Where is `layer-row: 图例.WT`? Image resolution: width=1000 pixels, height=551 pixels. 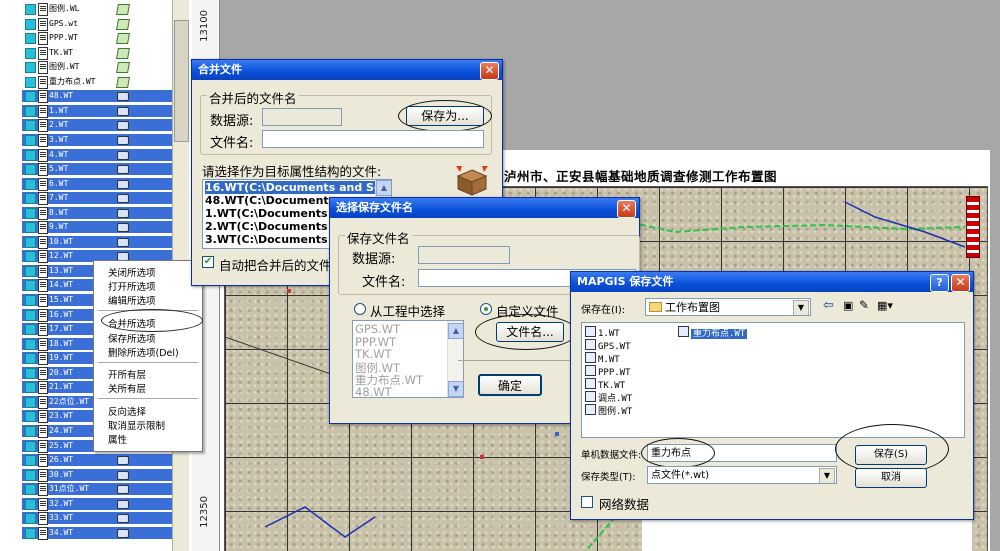
layer-row: 图例.WT is located at coordinates (97, 68).